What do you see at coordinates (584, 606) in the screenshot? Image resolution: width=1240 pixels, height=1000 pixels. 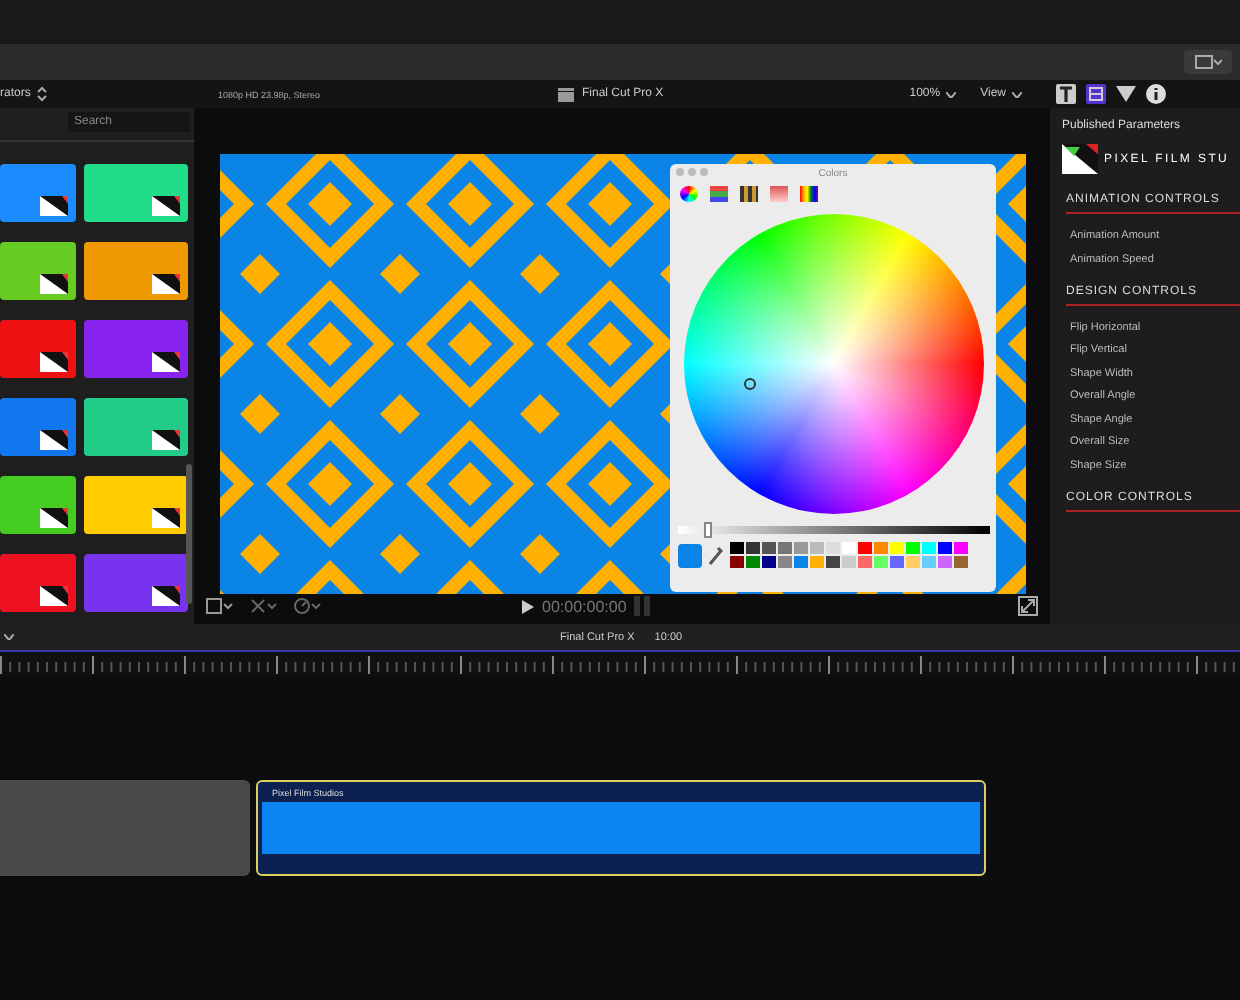 I see `timecode-display: 00:00:00:00` at bounding box center [584, 606].